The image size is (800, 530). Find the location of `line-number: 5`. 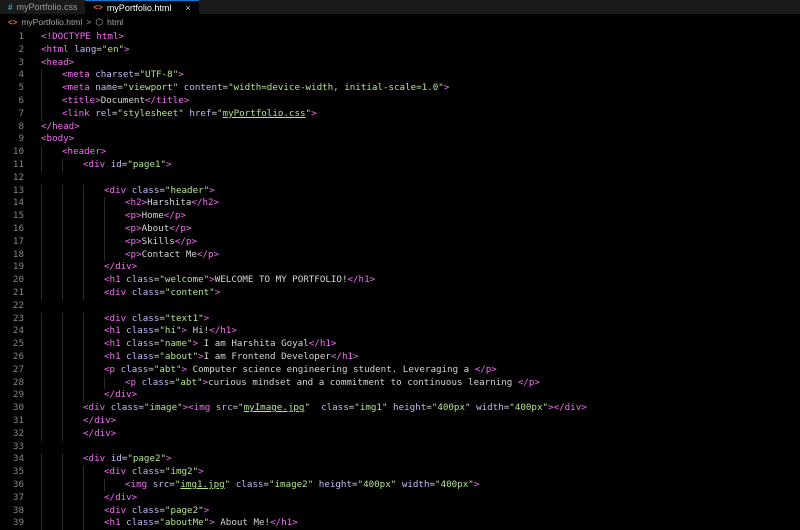

line-number: 5 is located at coordinates (21, 88).